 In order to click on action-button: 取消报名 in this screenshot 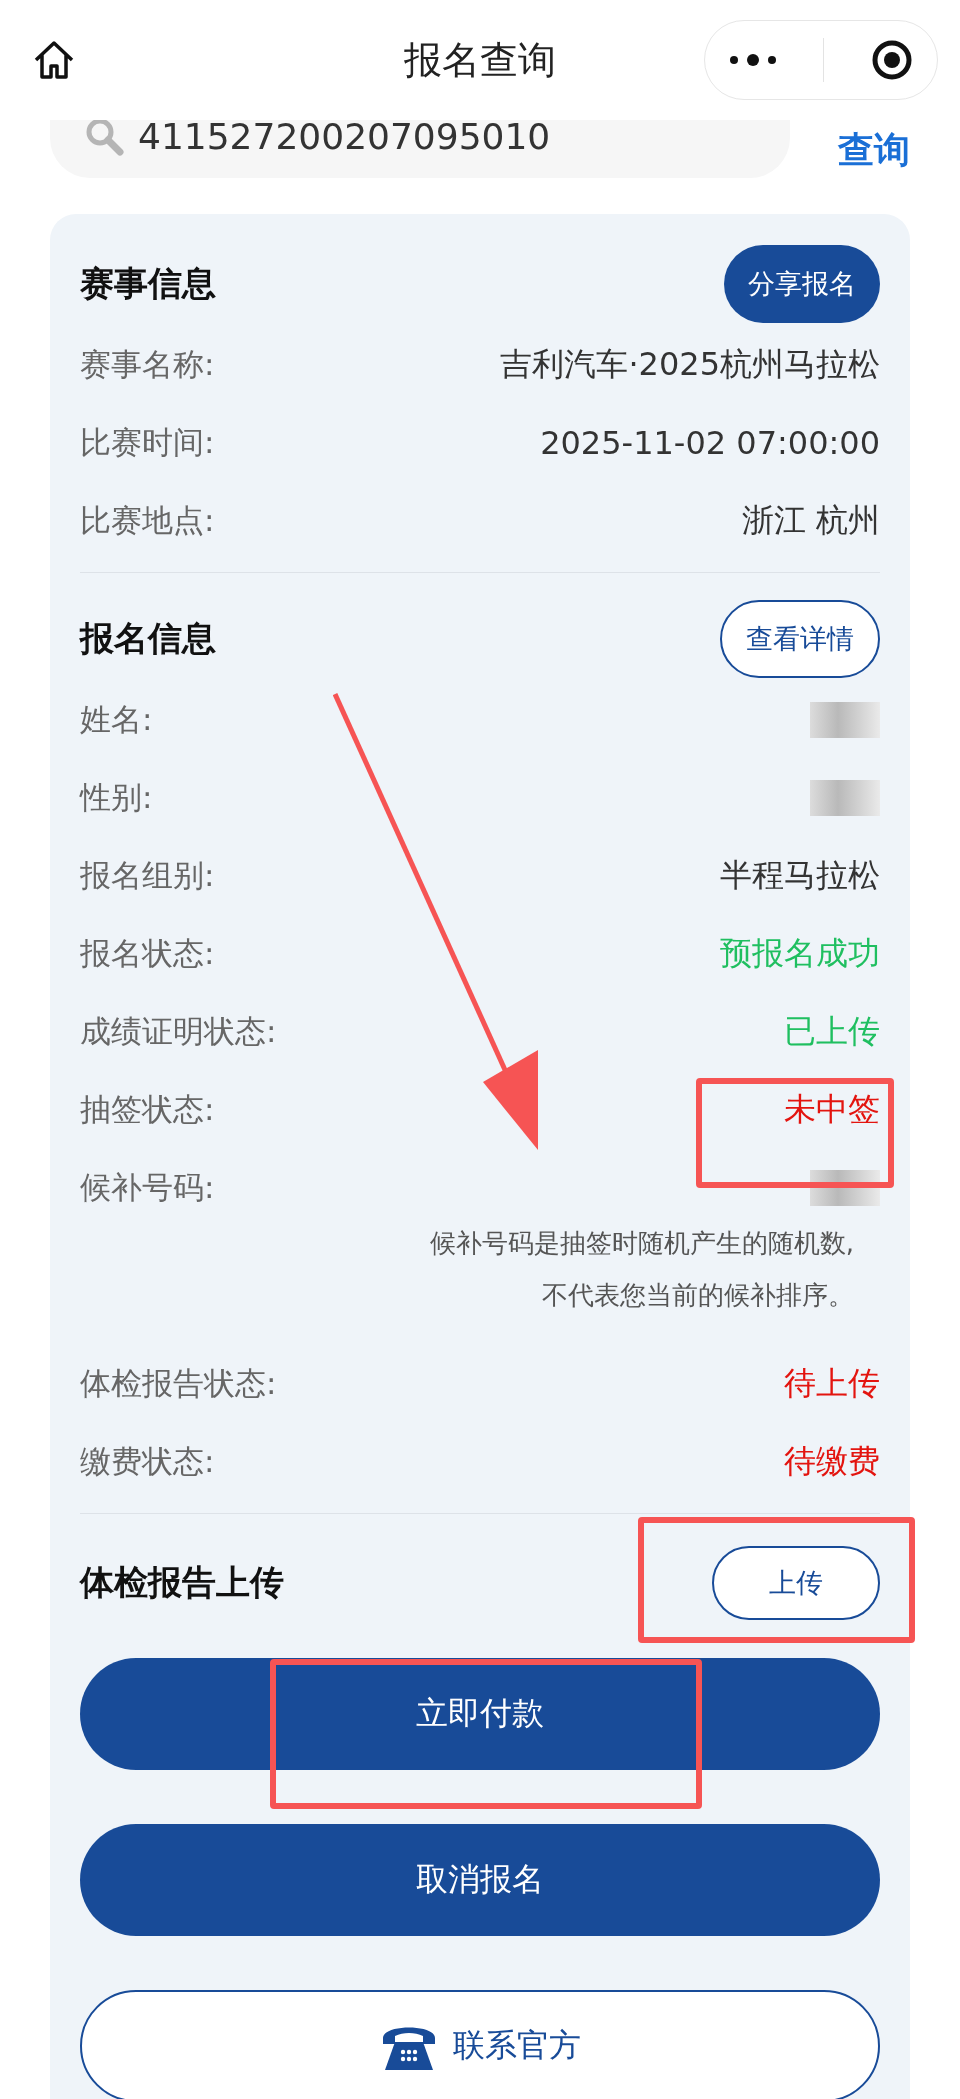, I will do `click(480, 1880)`.